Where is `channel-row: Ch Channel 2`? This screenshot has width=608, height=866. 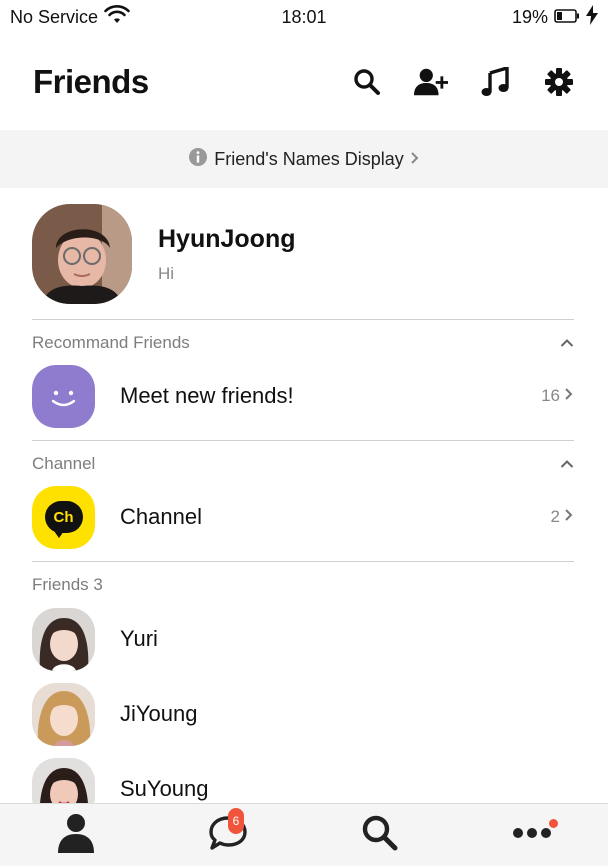
channel-row: Ch Channel 2 is located at coordinates (303, 517).